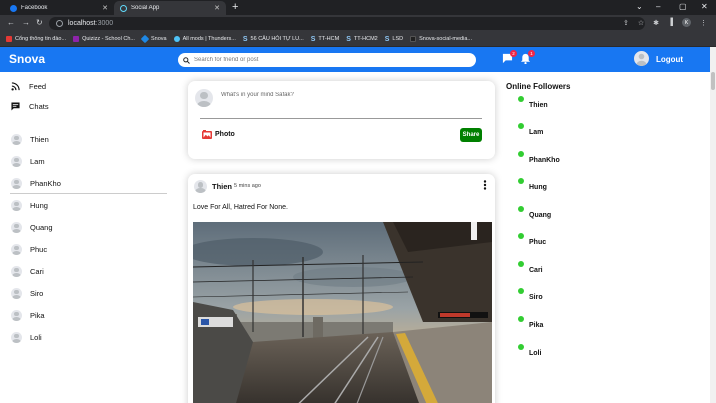 Image resolution: width=716 pixels, height=403 pixels. Describe the element at coordinates (525, 352) in the screenshot. I see `online-follower: Loli` at that location.